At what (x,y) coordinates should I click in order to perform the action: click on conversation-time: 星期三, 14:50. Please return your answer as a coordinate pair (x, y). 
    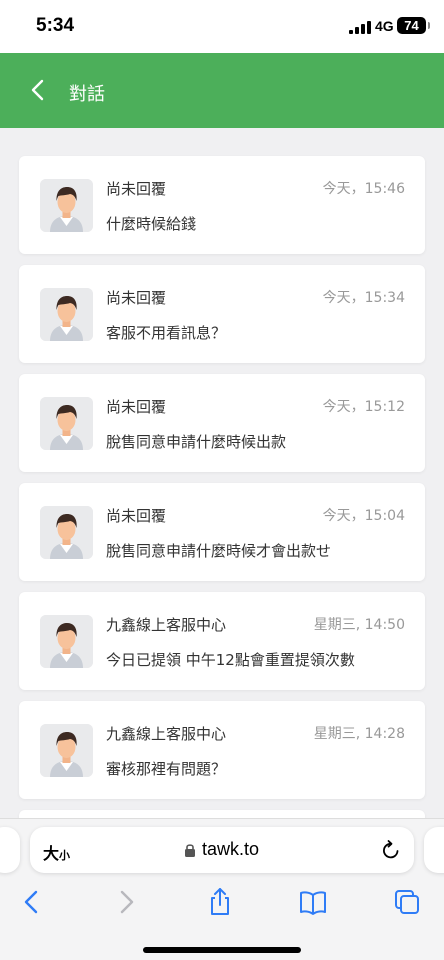
    Looking at the image, I should click on (359, 625).